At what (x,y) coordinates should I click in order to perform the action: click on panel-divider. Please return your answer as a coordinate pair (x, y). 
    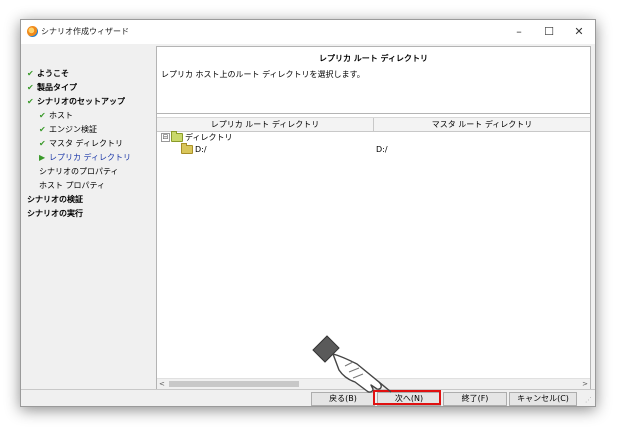
    Looking at the image, I should click on (373, 113).